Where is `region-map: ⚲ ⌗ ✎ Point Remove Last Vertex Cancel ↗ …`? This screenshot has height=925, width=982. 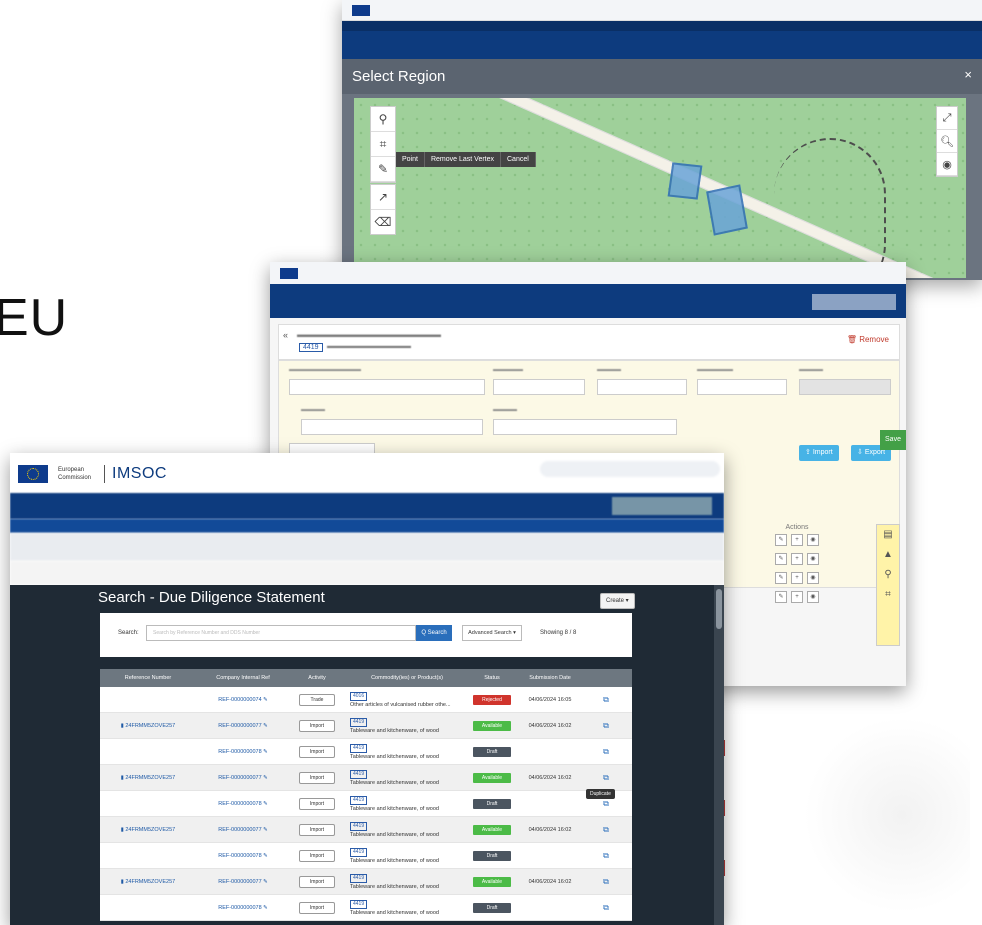 region-map: ⚲ ⌗ ✎ Point Remove Last Vertex Cancel ↗ … is located at coordinates (660, 188).